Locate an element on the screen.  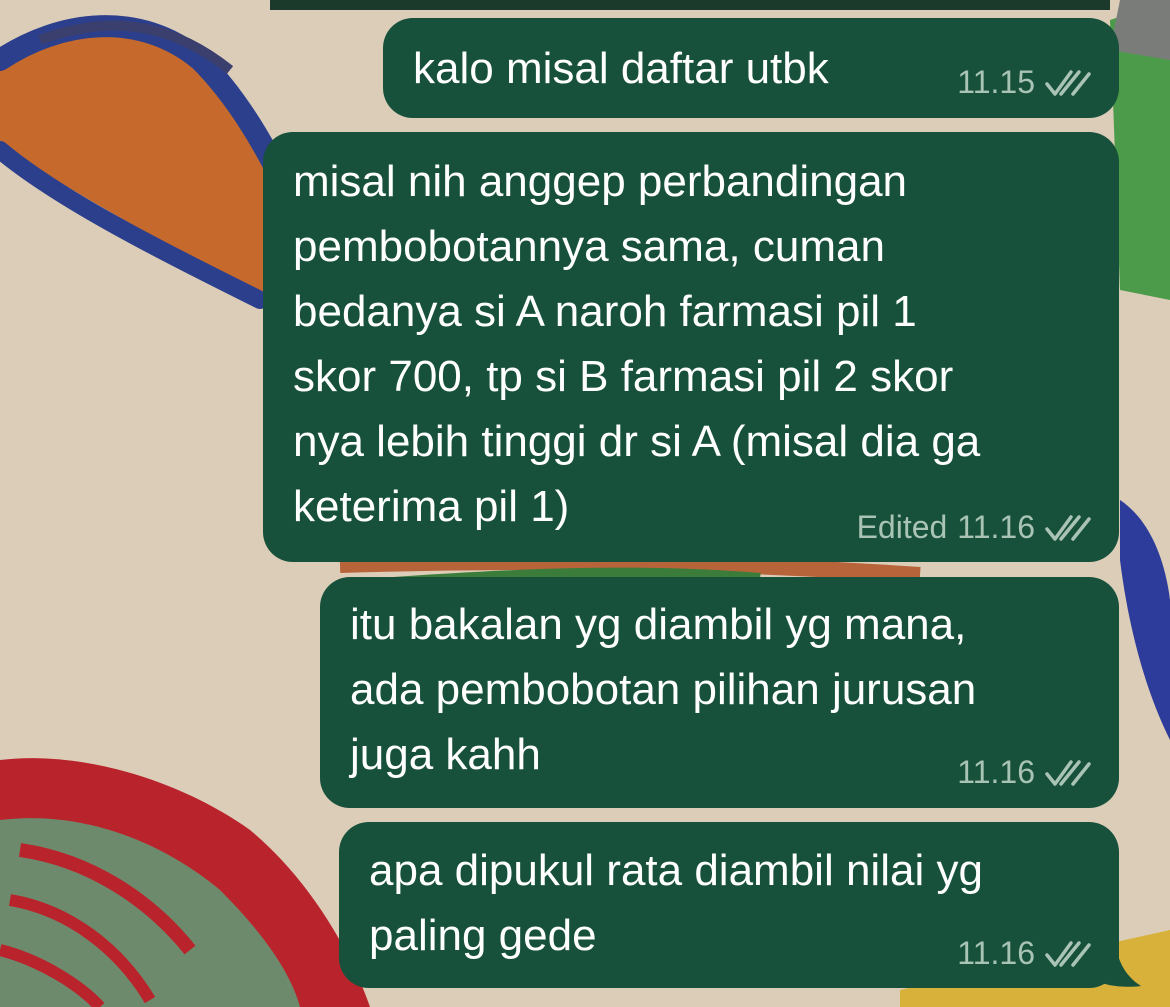
message-text: kalo misal daftar utbk is located at coordinates (621, 68).